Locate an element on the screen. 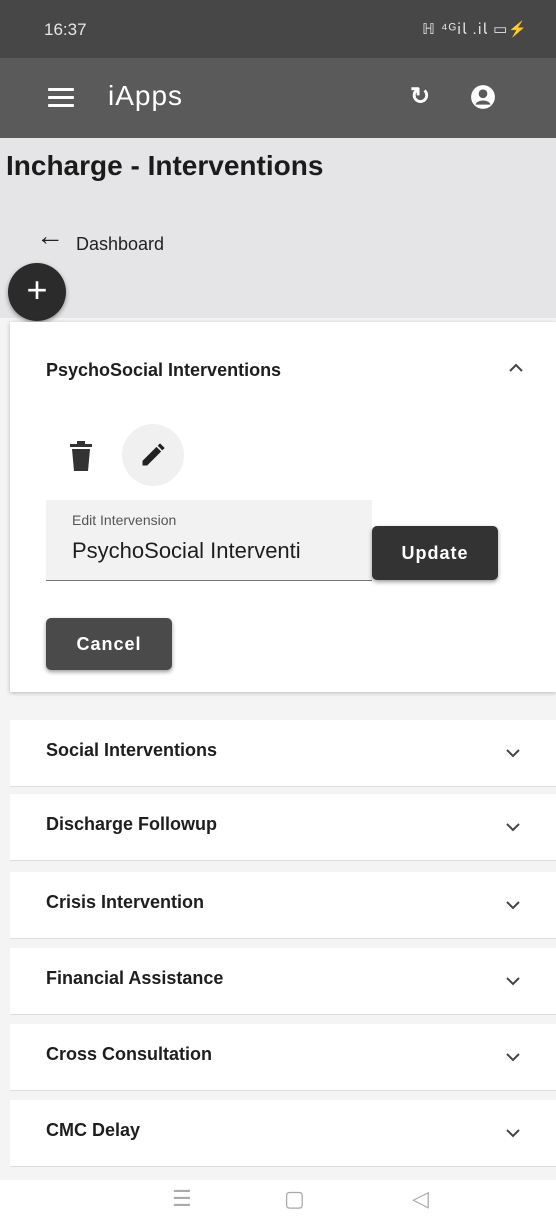  panel-cmc-delay: CMC Delay is located at coordinates (283, 1133).